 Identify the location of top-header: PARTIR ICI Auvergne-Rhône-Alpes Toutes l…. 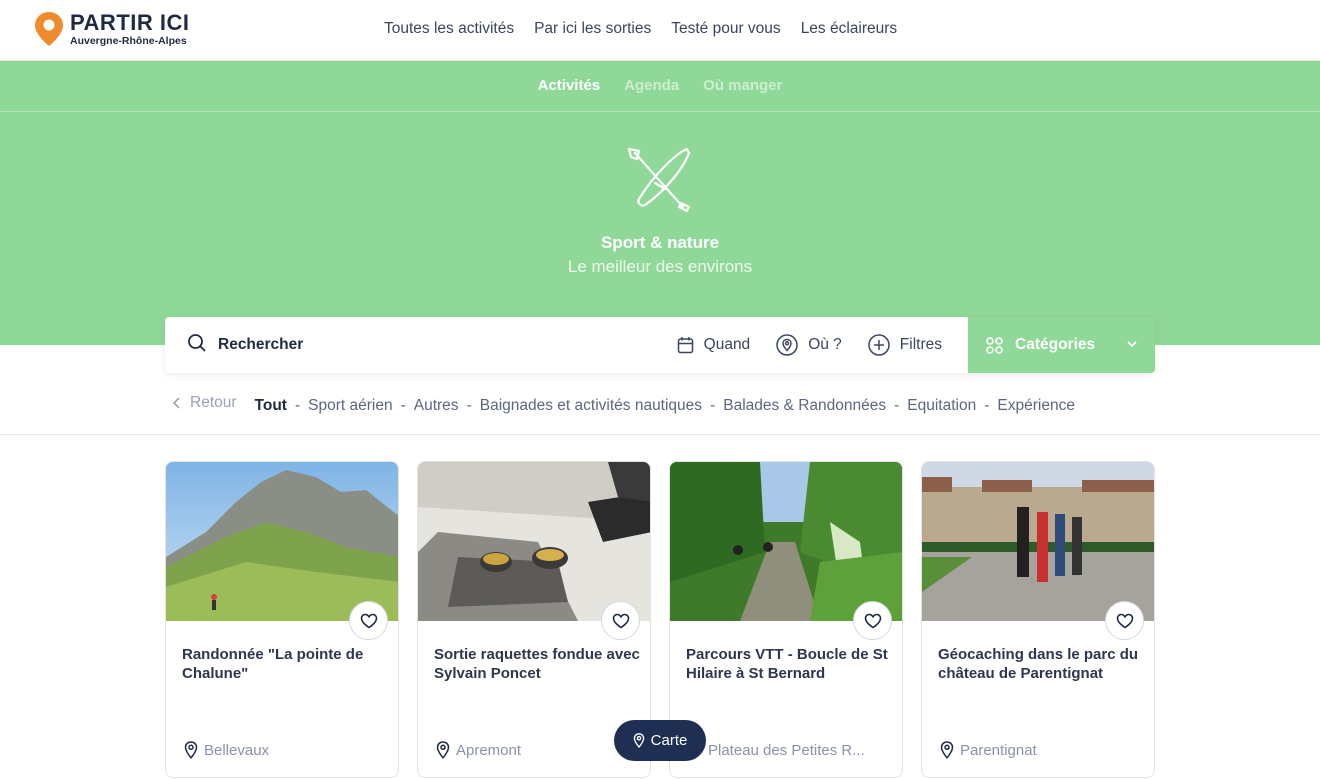
(660, 30).